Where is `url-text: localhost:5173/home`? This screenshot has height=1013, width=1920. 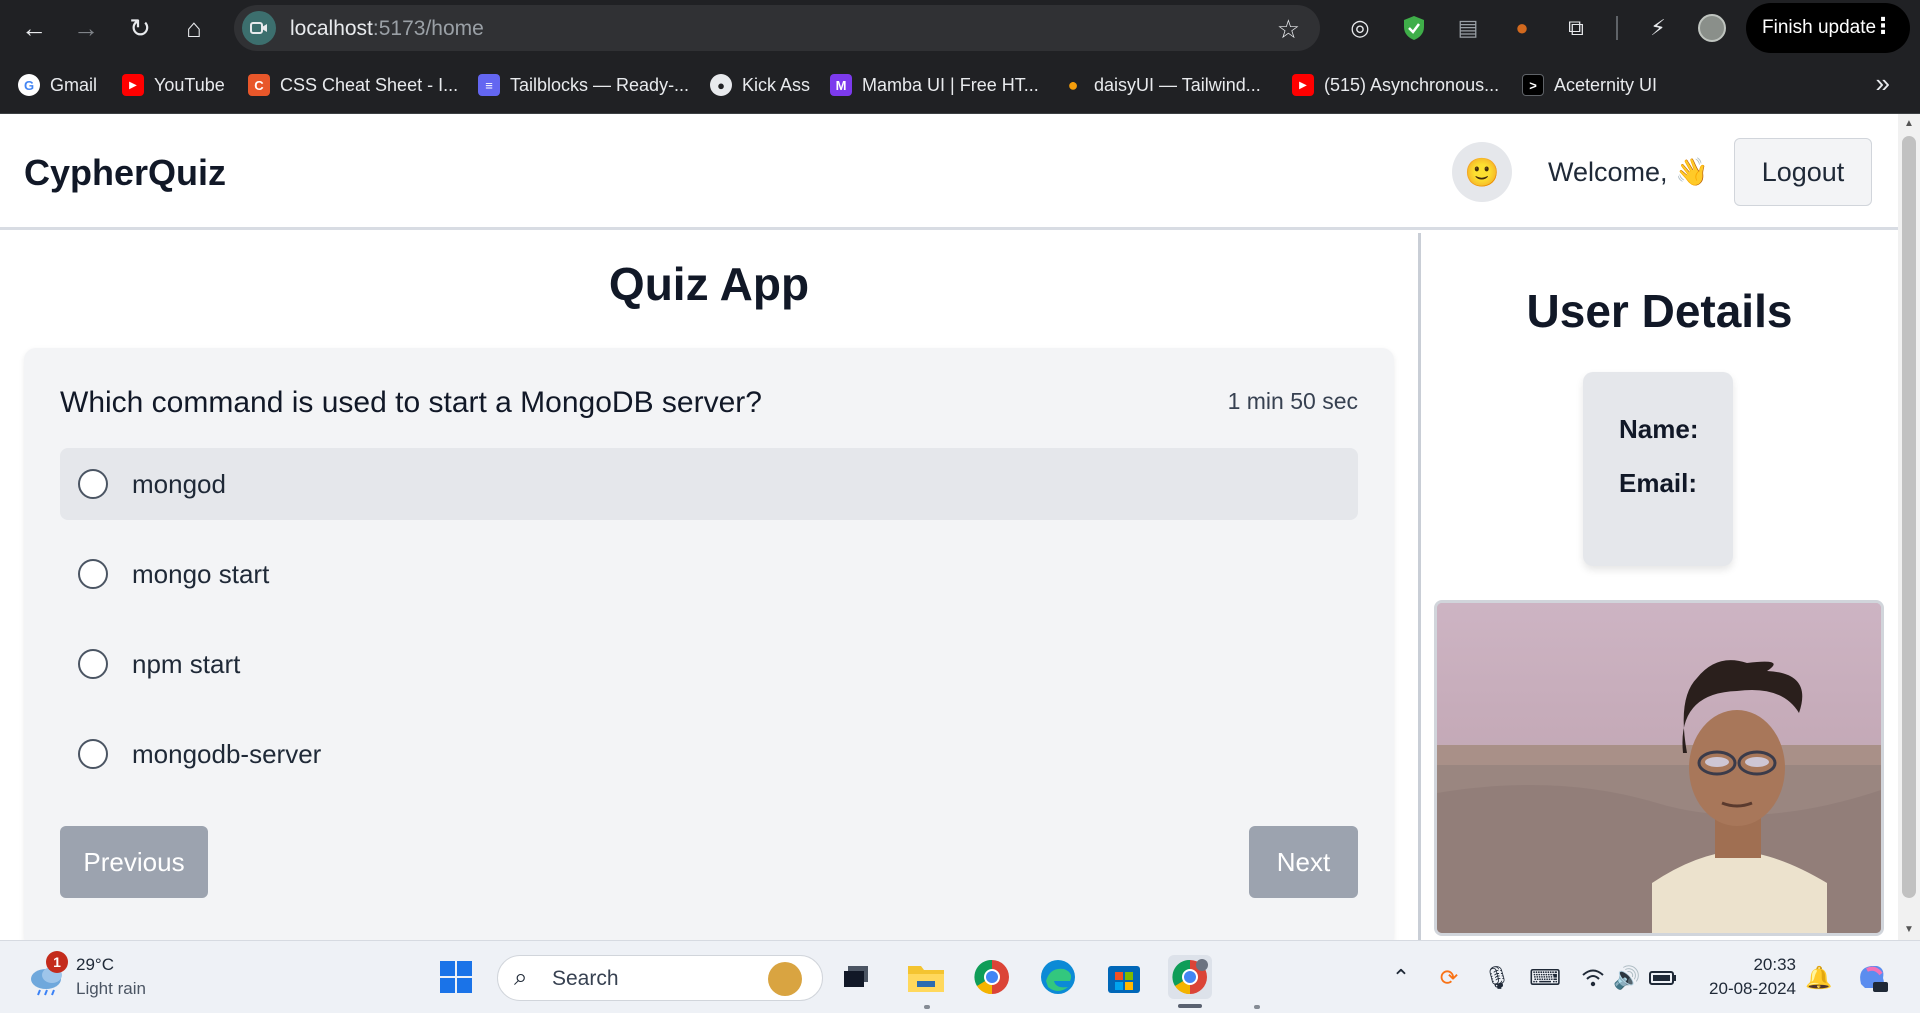 url-text: localhost:5173/home is located at coordinates (387, 29).